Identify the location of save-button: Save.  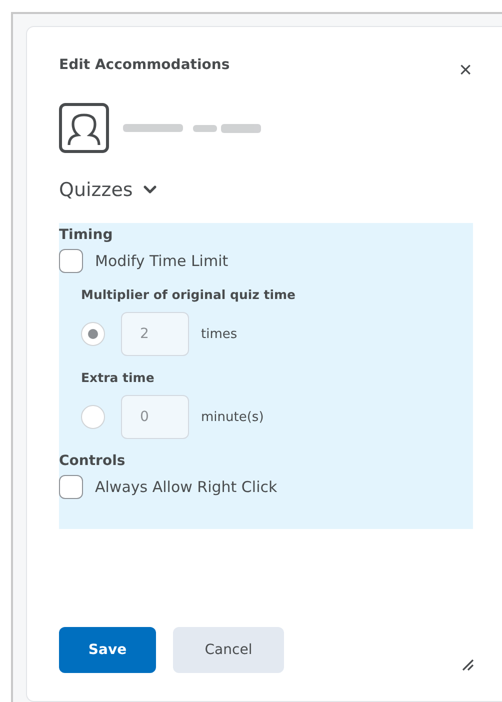
(107, 650).